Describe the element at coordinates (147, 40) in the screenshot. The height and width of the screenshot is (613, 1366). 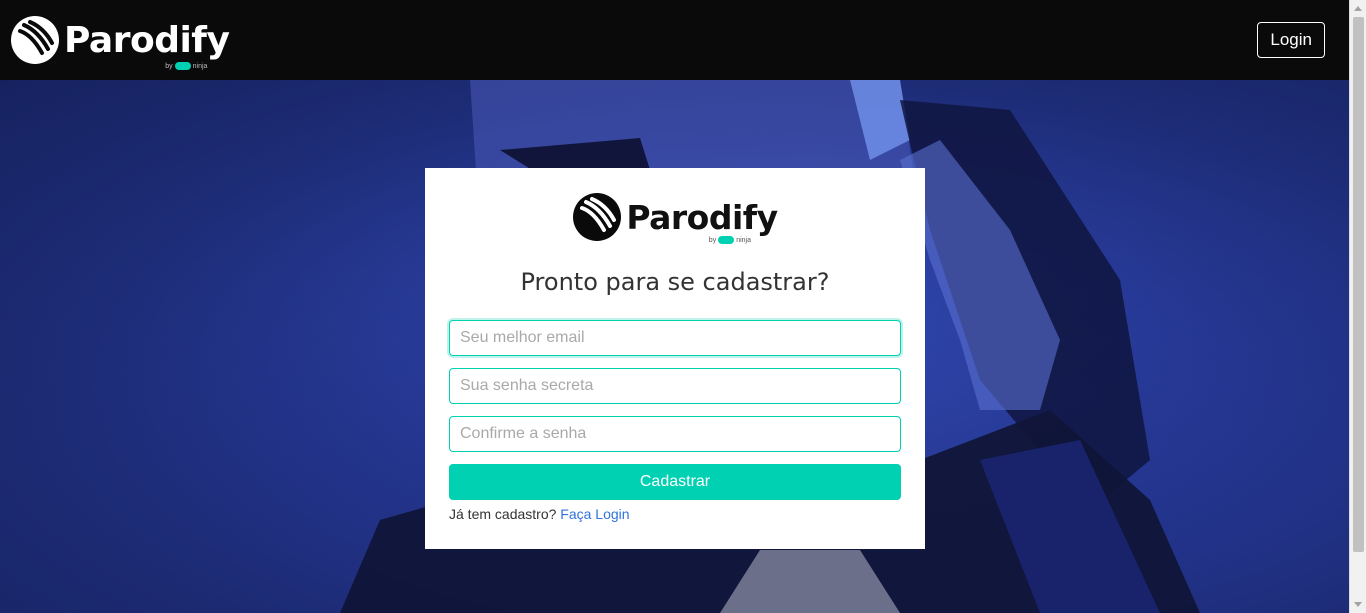
I see `brand-name: Parodify` at that location.